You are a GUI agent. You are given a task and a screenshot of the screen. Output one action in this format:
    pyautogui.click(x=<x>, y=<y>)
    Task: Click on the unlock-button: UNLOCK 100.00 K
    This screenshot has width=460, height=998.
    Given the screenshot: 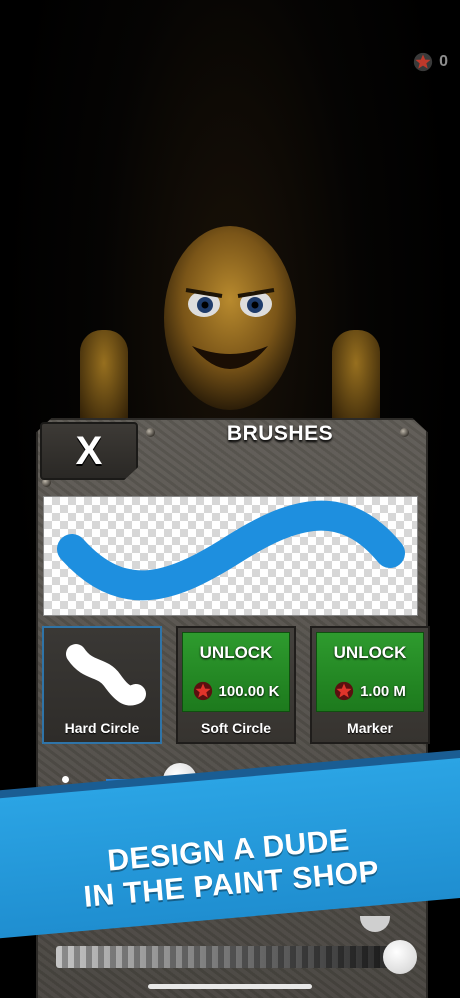 What is the action you would take?
    pyautogui.click(x=236, y=672)
    